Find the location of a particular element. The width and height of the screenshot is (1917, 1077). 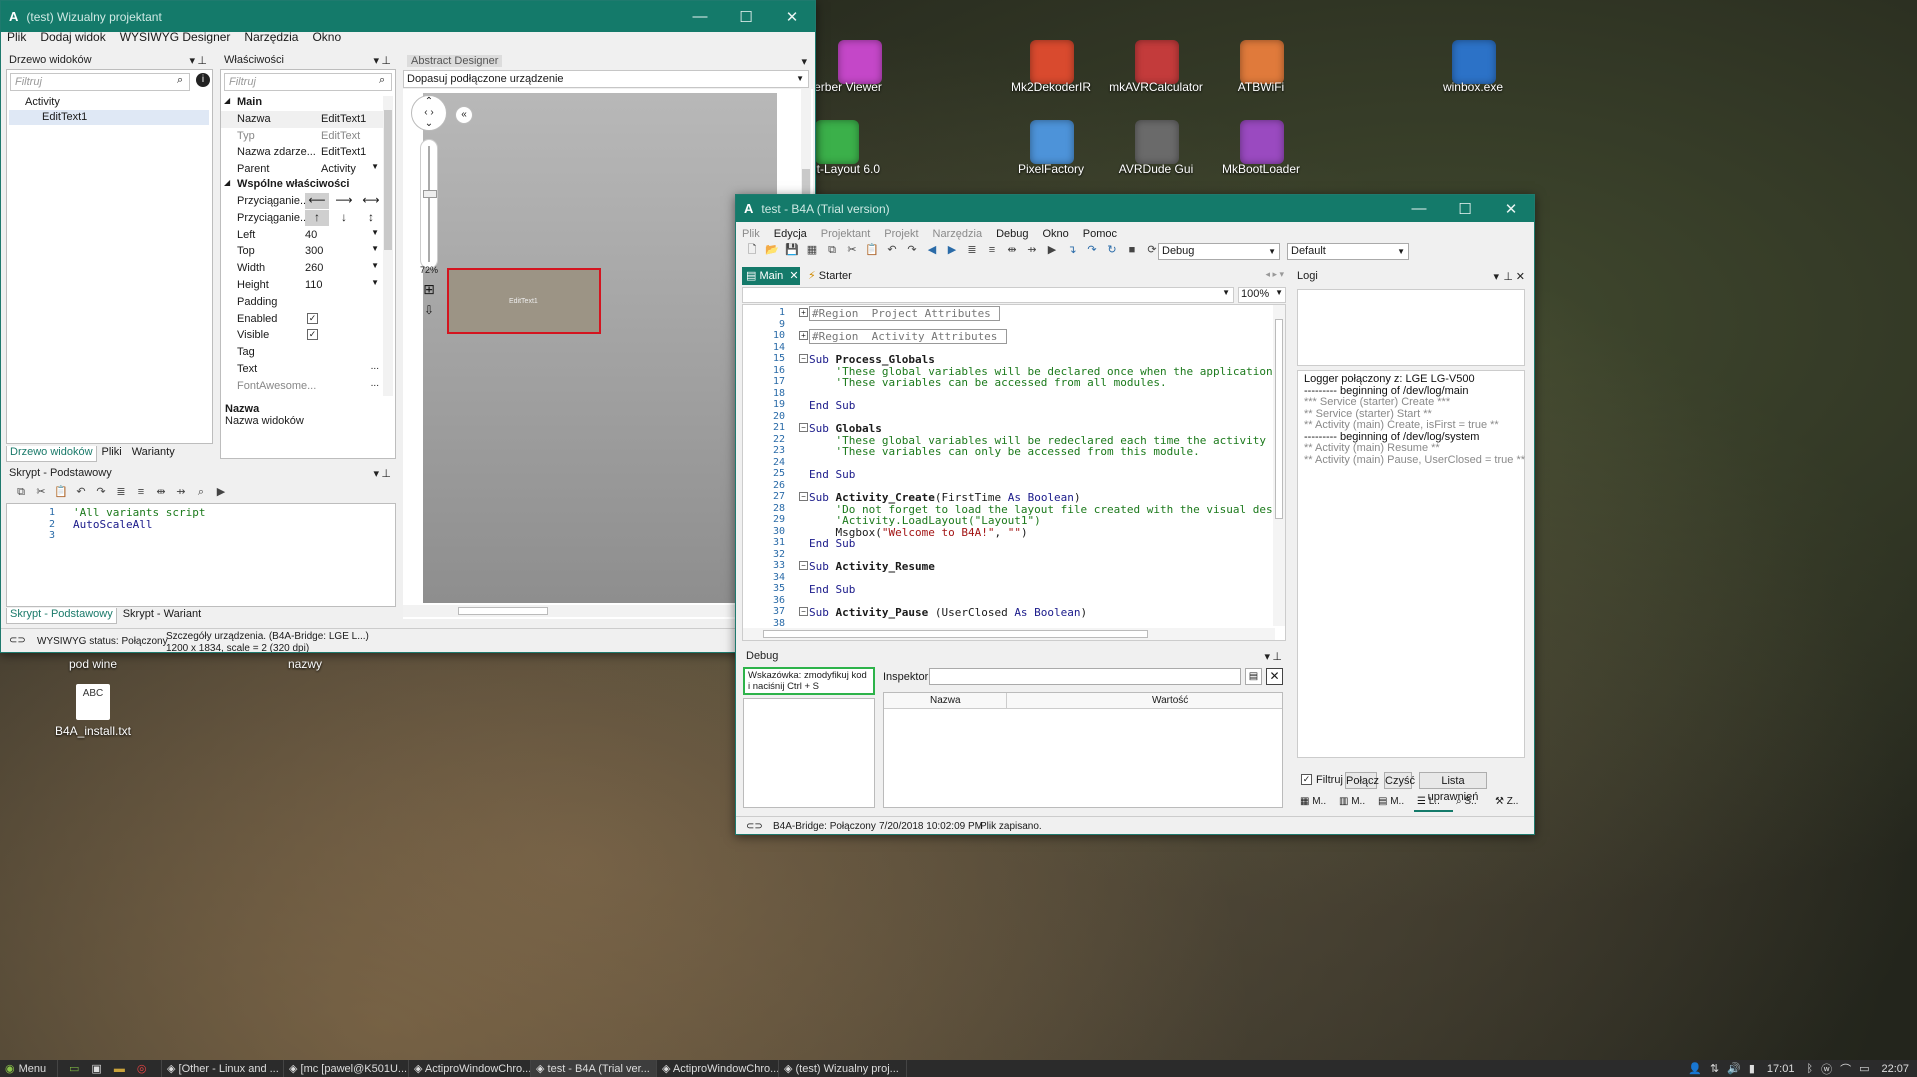

stop-icon: ■ is located at coordinates (1132, 250).